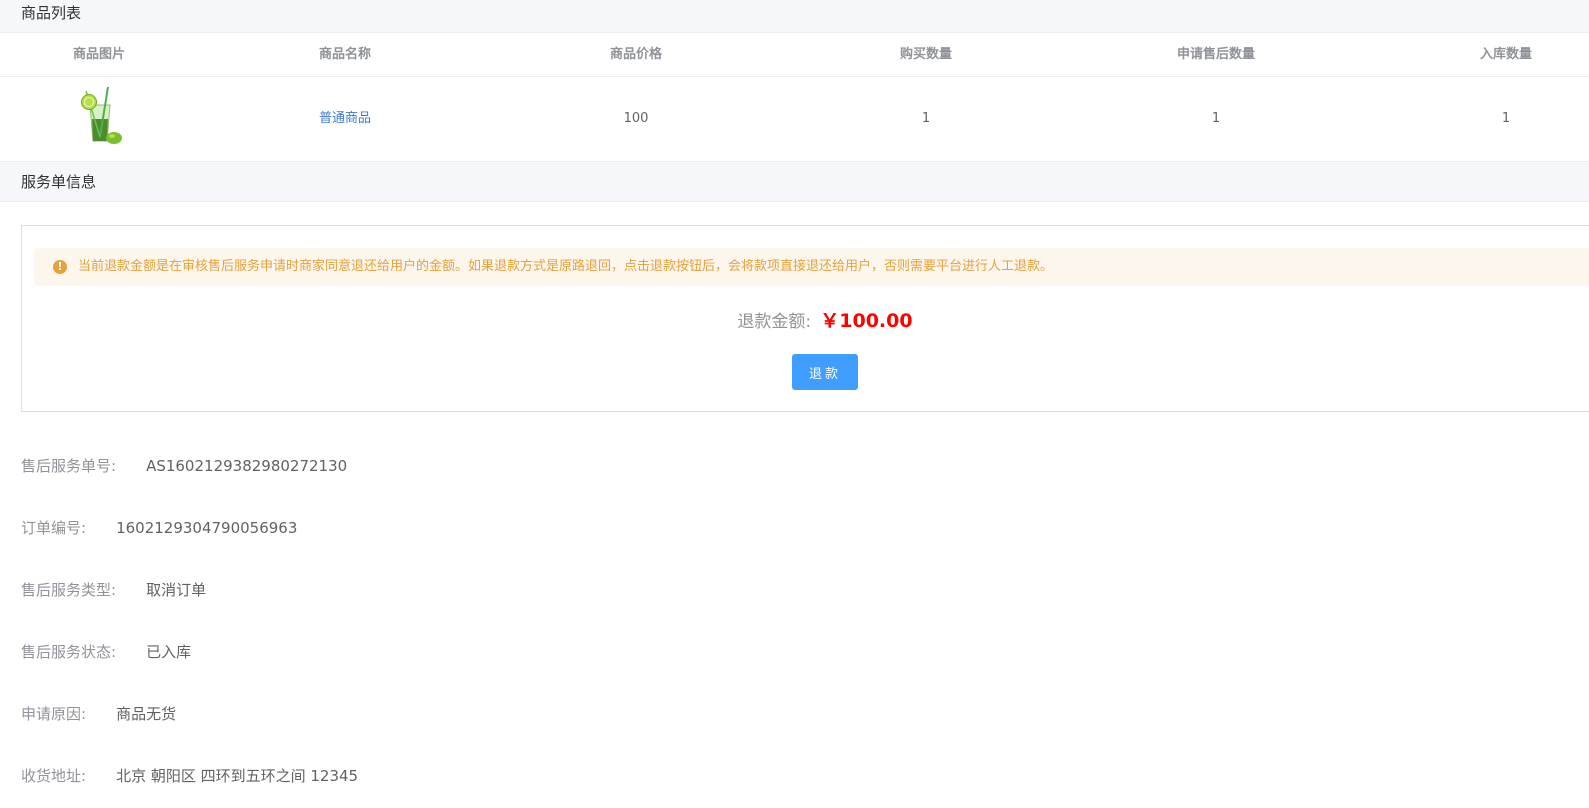 This screenshot has height=808, width=1589. I want to click on detail-label: 售后服务状态:, so click(69, 652).